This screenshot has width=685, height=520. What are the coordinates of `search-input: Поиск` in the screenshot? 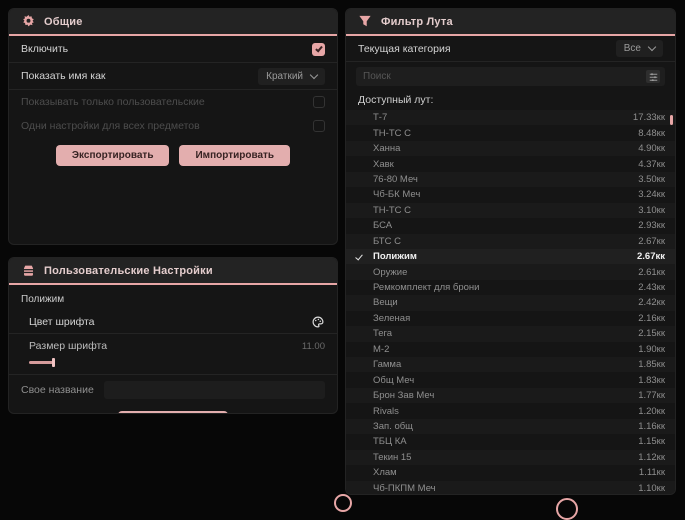 It's located at (510, 76).